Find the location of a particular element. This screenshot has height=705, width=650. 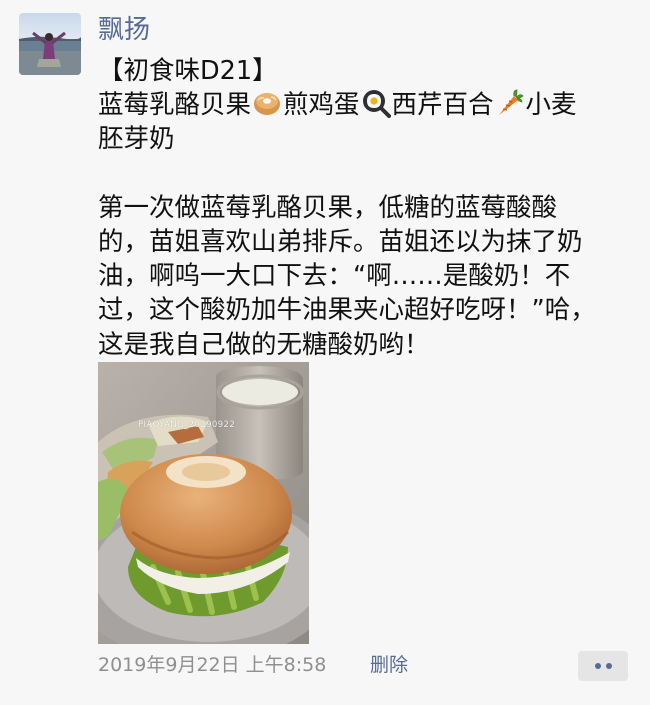

post-text-segment: 胚芽奶 is located at coordinates (136, 139).